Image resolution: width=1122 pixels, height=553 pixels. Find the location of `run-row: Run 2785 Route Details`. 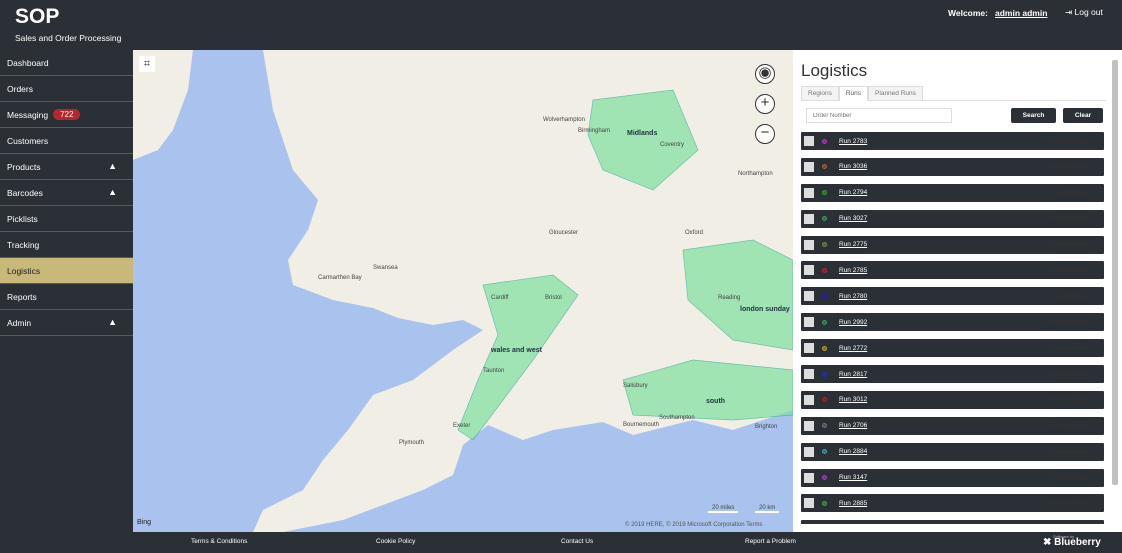

run-row: Run 2785 Route Details is located at coordinates (952, 270).